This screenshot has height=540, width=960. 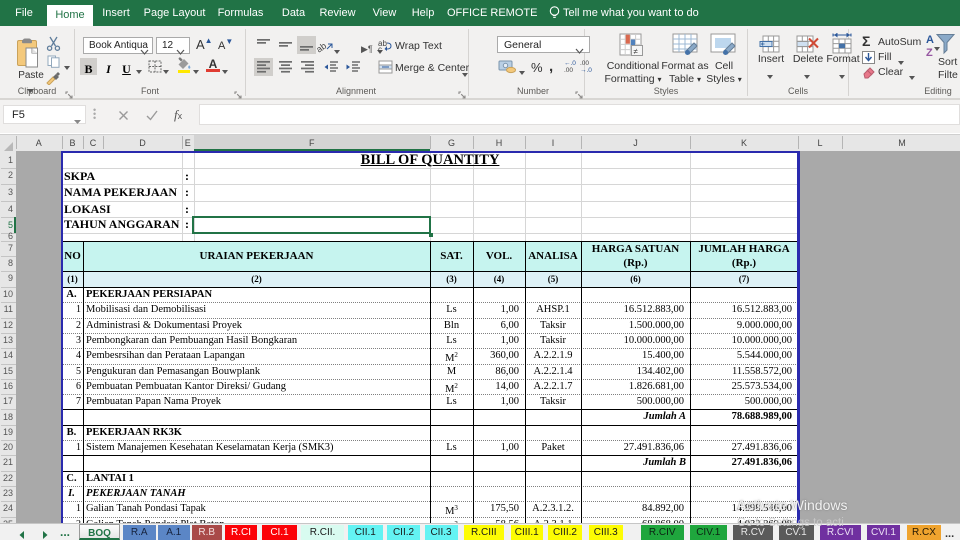 What do you see at coordinates (570, 63) in the screenshot?
I see `svg-text: ←.0` at bounding box center [570, 63].